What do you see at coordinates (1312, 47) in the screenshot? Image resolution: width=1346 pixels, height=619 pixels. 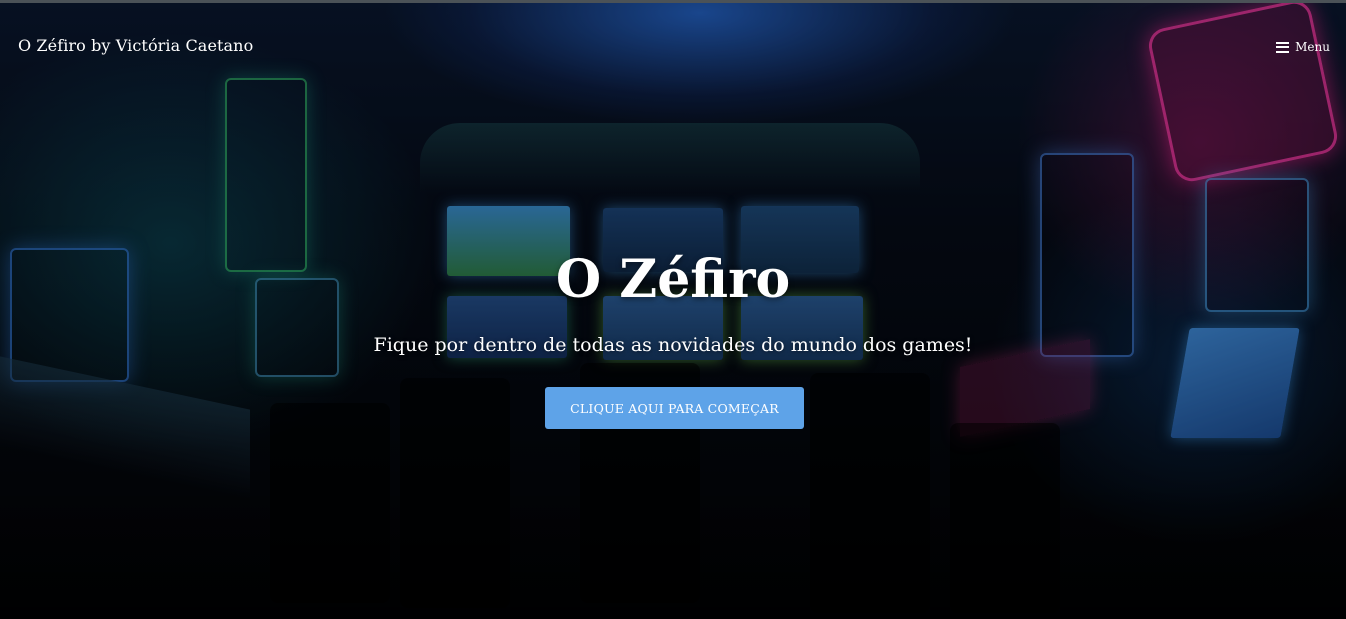 I see `menu-label: Menu` at bounding box center [1312, 47].